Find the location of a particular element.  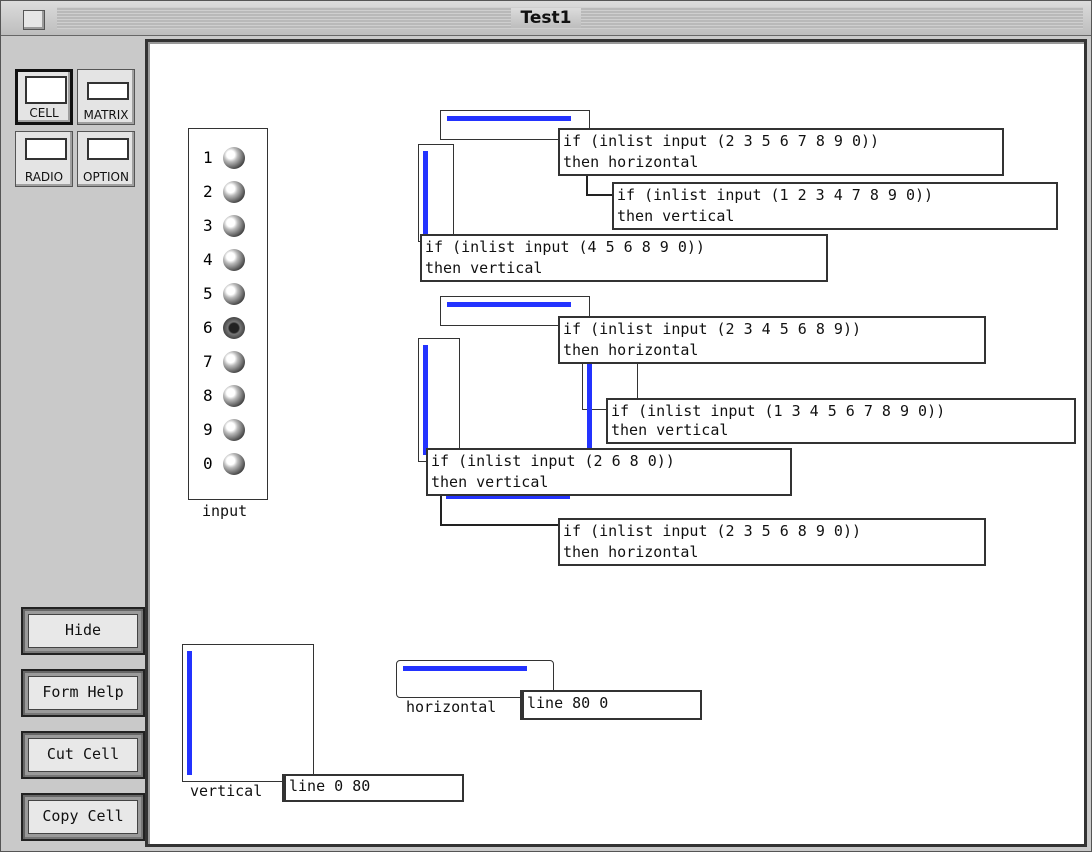

cut-cell-button: Cut Cell is located at coordinates (83, 755).